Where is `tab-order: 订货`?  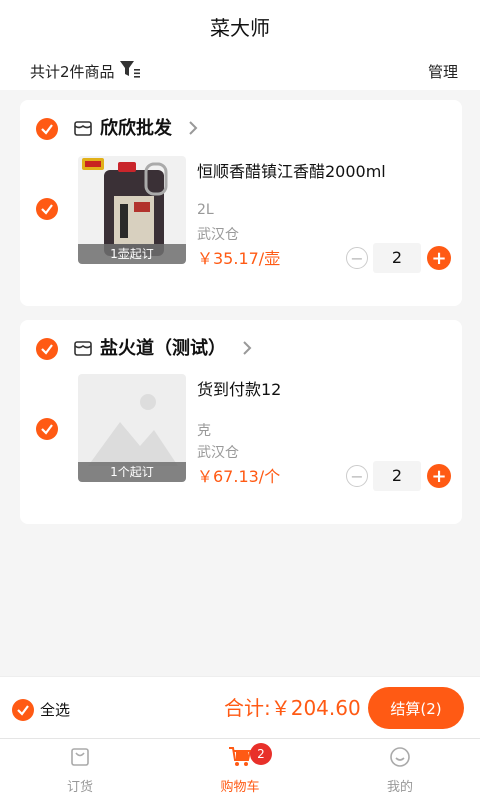 tab-order: 订货 is located at coordinates (80, 769).